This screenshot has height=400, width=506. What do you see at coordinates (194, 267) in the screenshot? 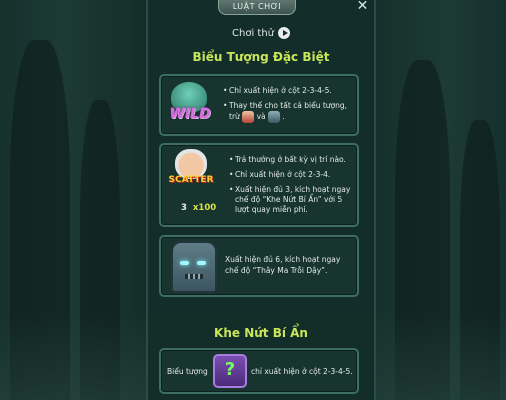
I see `tombstone-symbol-icon` at bounding box center [194, 267].